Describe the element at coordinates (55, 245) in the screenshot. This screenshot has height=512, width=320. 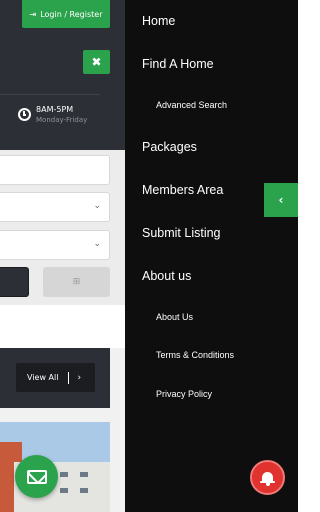
I see `property-type-select: ⌄` at that location.